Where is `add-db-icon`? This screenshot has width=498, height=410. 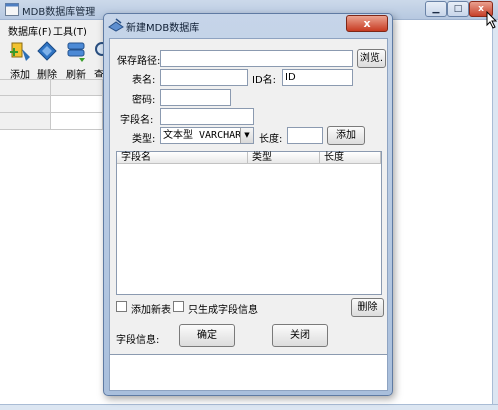 add-db-icon is located at coordinates (20, 51).